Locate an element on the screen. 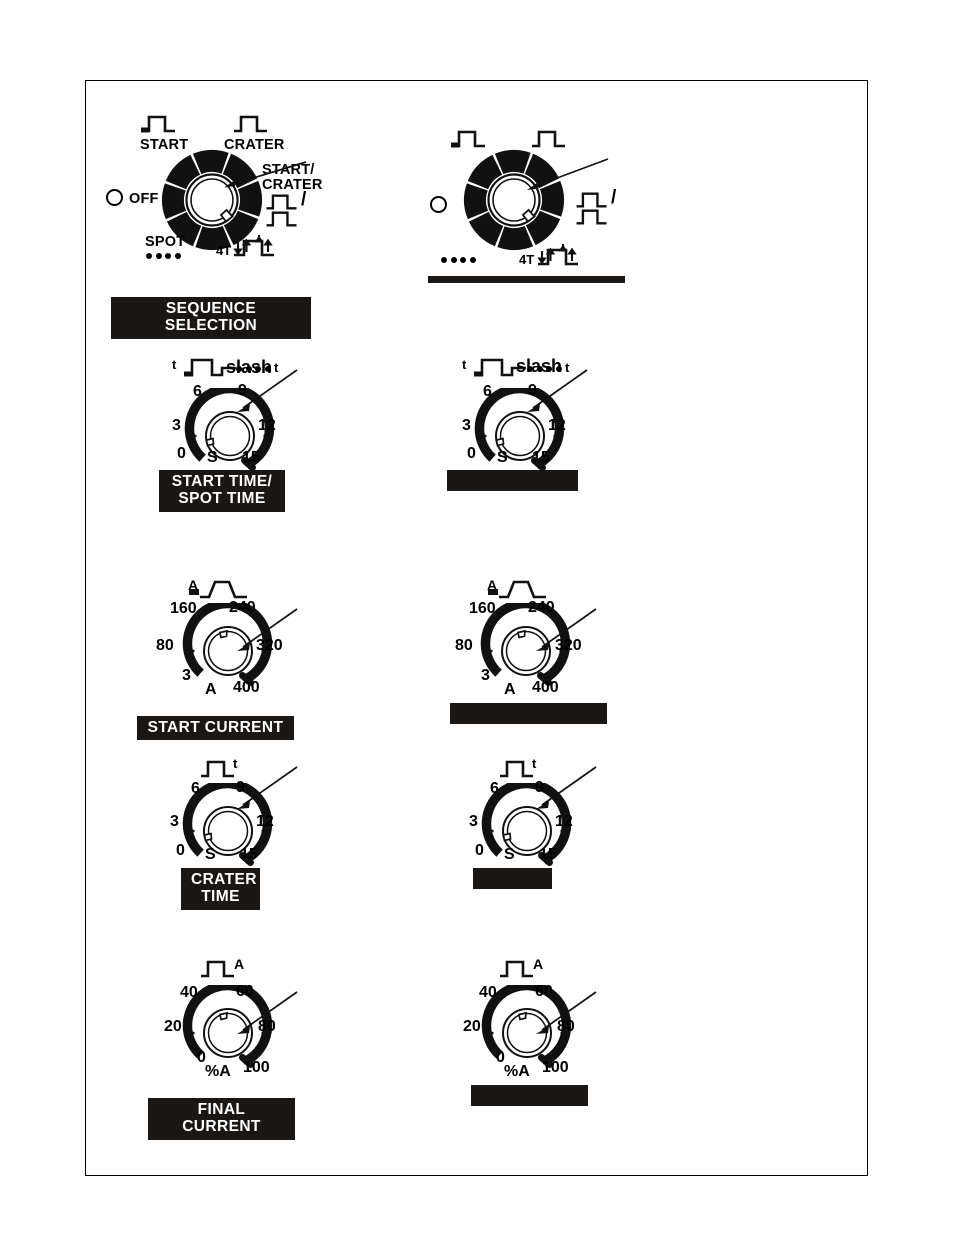  sequence-position-label-start-crater: START/ CRATER is located at coordinates (292, 178).